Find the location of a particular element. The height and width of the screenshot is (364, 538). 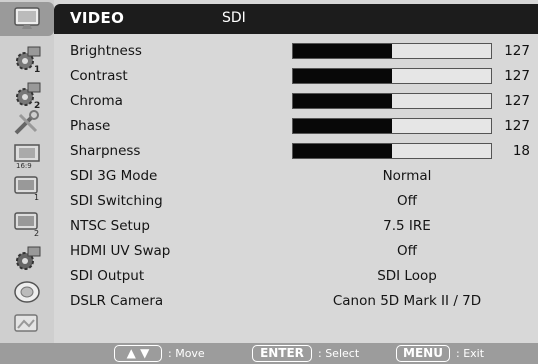

row-label: NTSC Setup is located at coordinates (110, 226).